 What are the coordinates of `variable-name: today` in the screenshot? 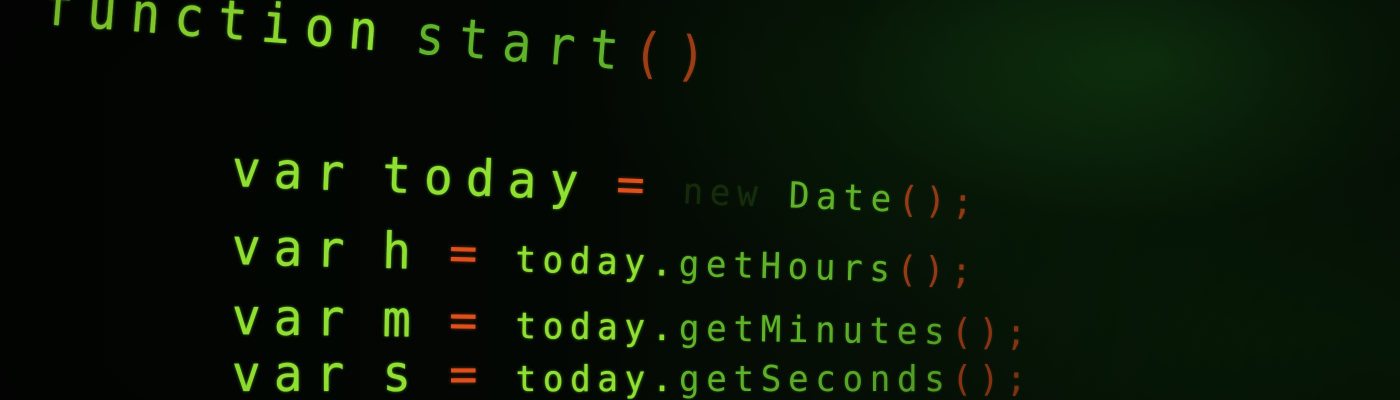 It's located at (487, 178).